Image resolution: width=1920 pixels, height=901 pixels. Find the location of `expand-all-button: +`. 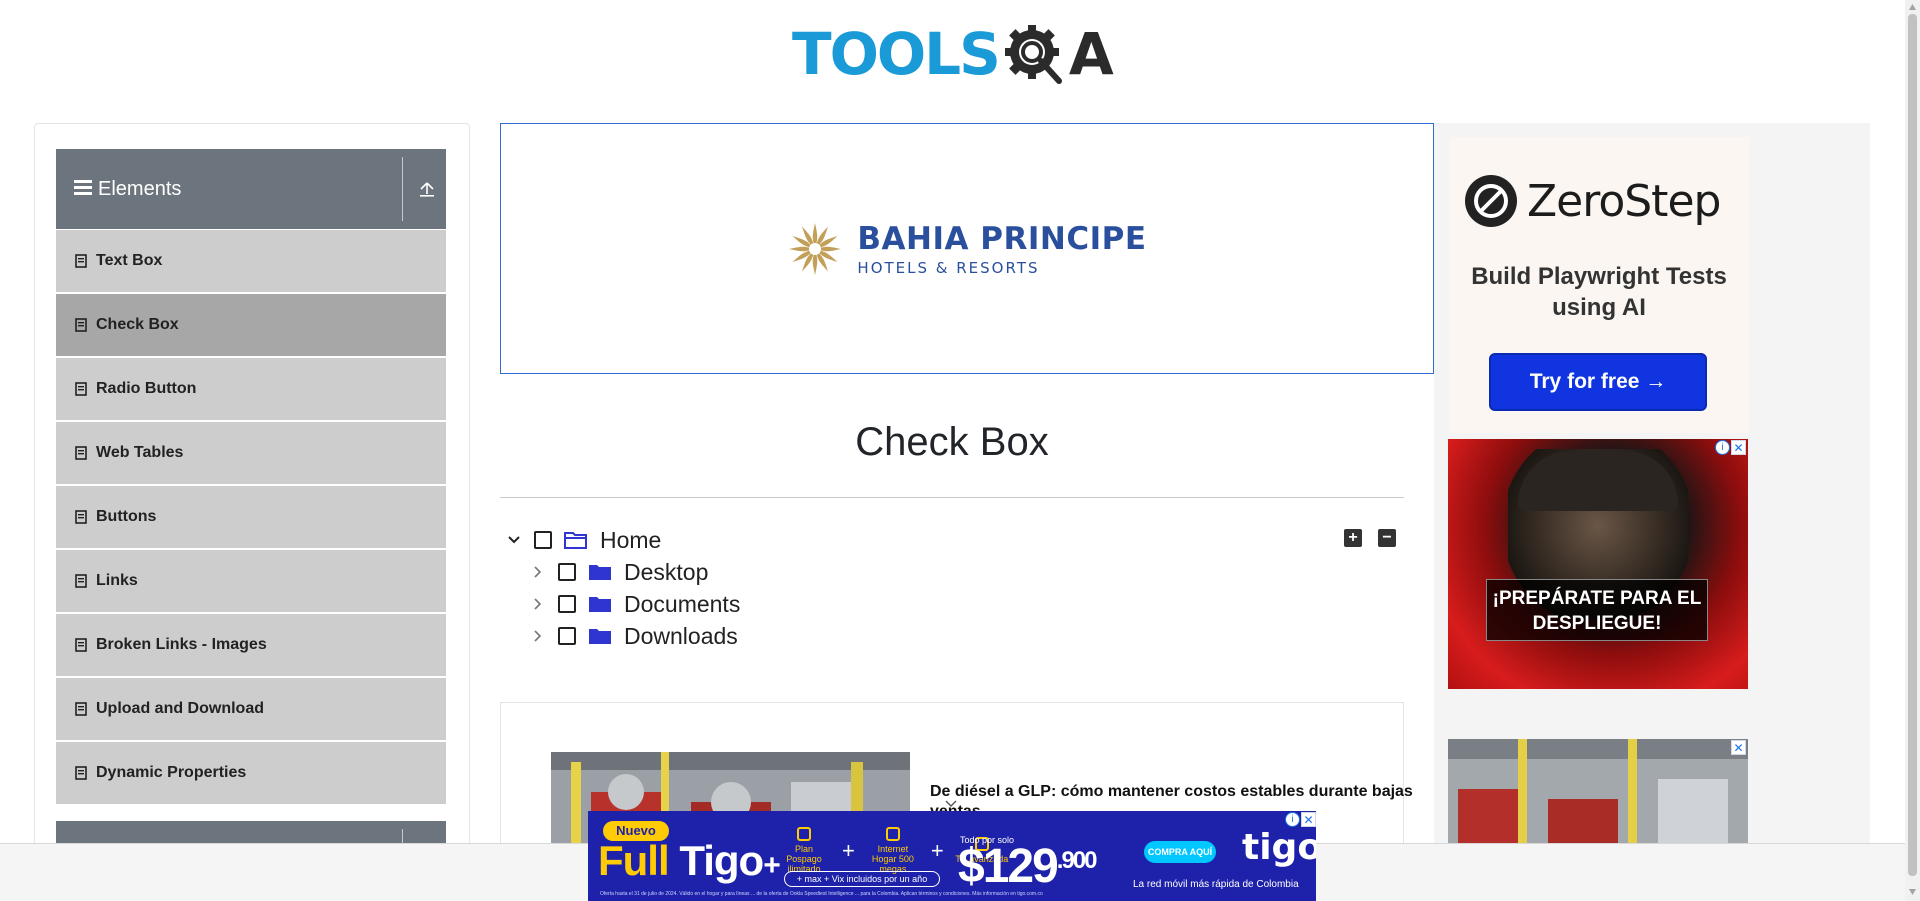

expand-all-button: + is located at coordinates (1353, 538).